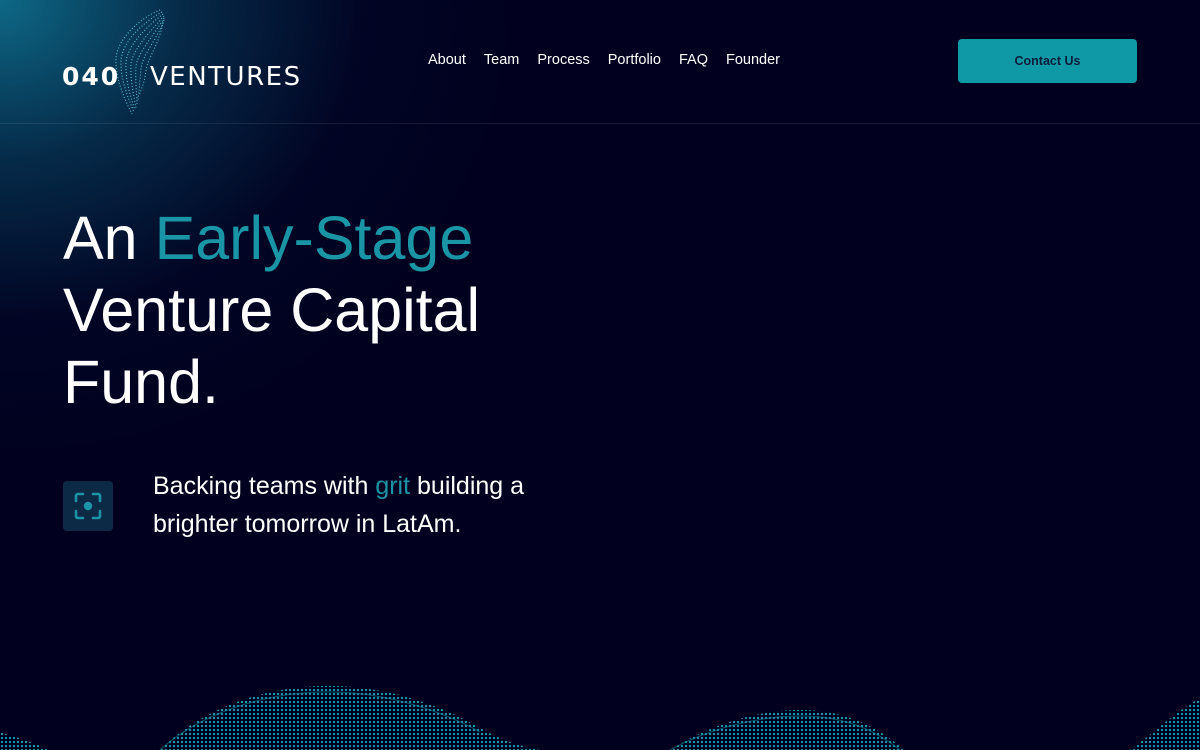  I want to click on focus-target-icon, so click(88, 506).